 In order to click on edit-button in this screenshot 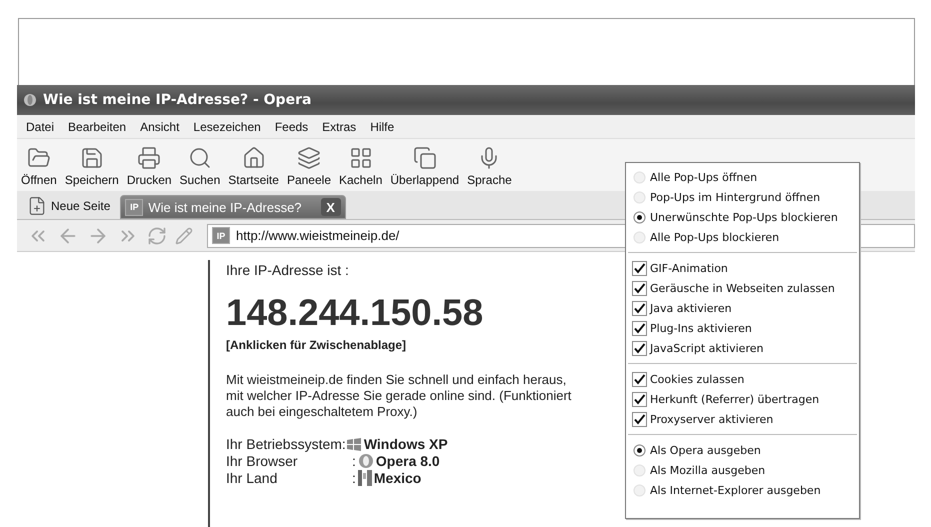, I will do `click(184, 235)`.